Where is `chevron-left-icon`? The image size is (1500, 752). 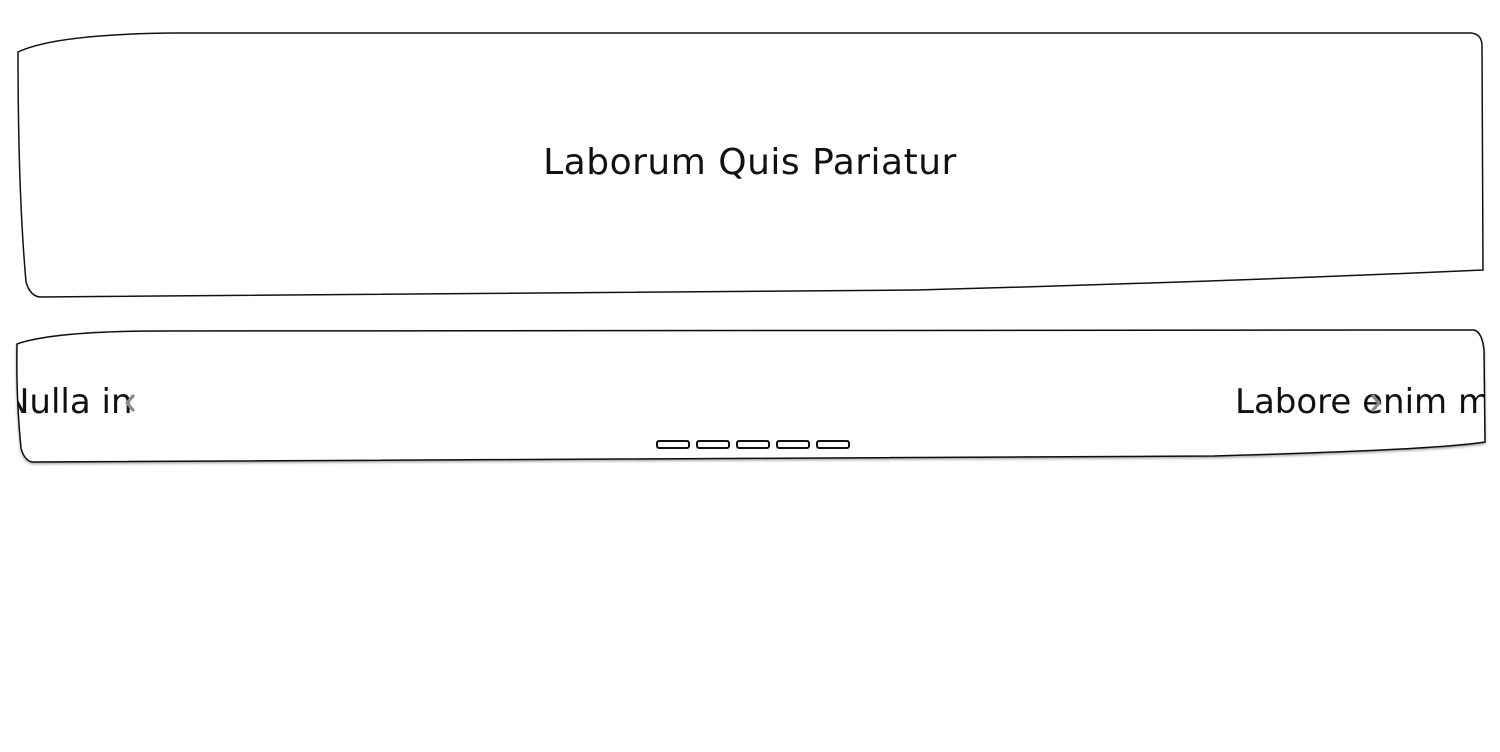
chevron-left-icon is located at coordinates (130, 403).